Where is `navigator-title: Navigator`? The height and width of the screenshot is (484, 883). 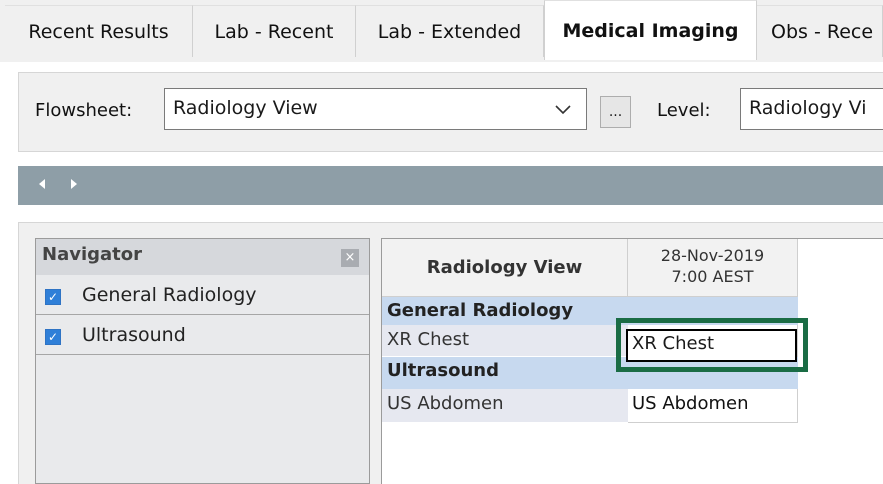
navigator-title: Navigator is located at coordinates (92, 254).